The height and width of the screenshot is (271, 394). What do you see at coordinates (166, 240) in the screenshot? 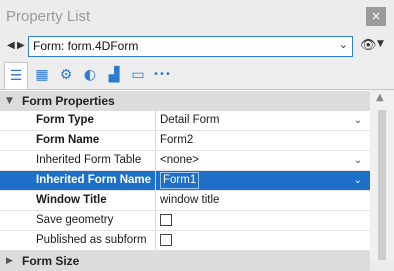
I see `published-as-subform-checkbox` at bounding box center [166, 240].